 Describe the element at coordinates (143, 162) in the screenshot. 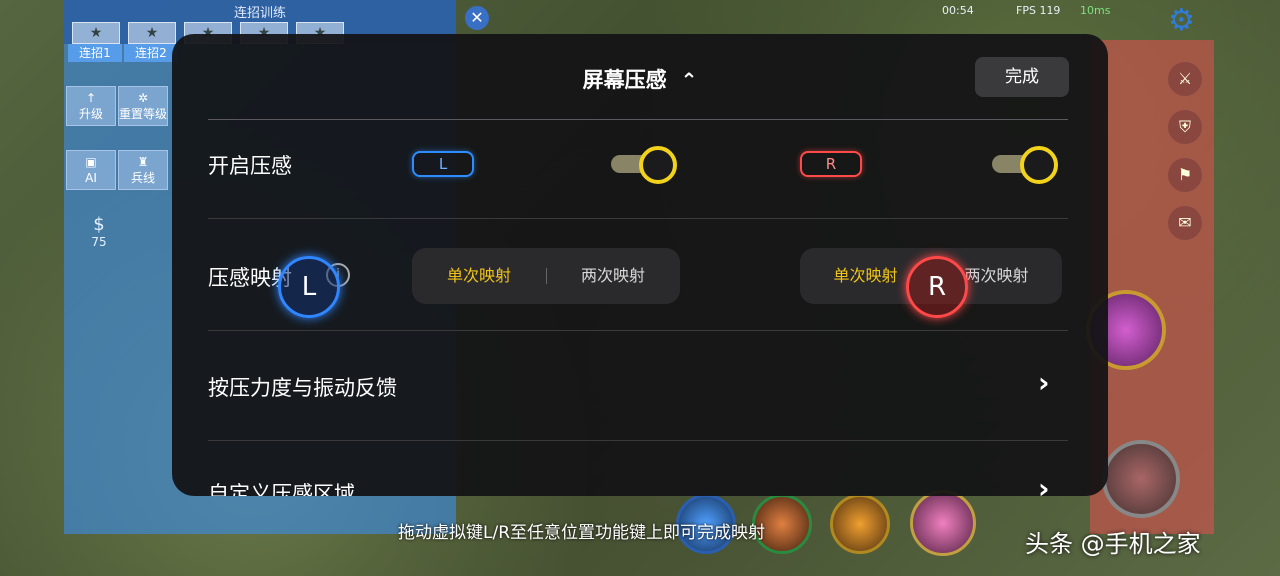

I see `soldier-icon: ♜` at that location.